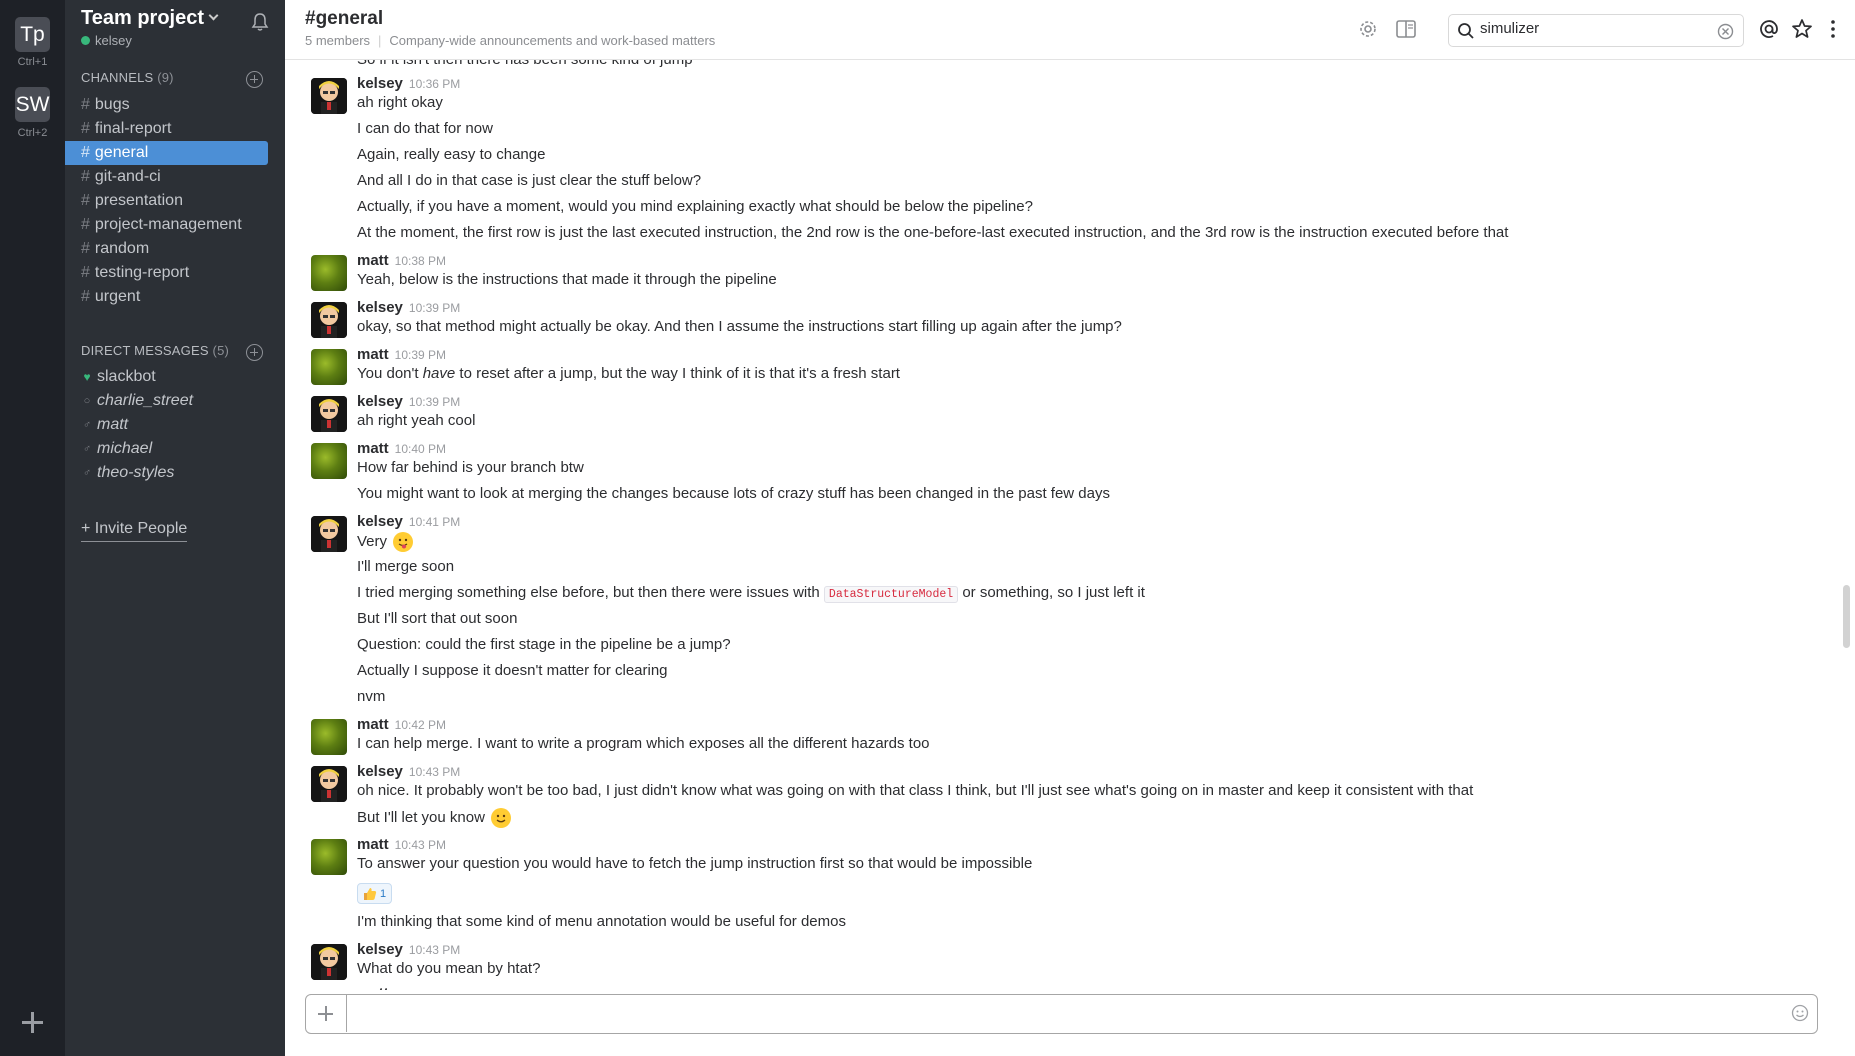 The height and width of the screenshot is (1056, 1855). Describe the element at coordinates (439, 373) in the screenshot. I see `emphasis-text: have` at that location.